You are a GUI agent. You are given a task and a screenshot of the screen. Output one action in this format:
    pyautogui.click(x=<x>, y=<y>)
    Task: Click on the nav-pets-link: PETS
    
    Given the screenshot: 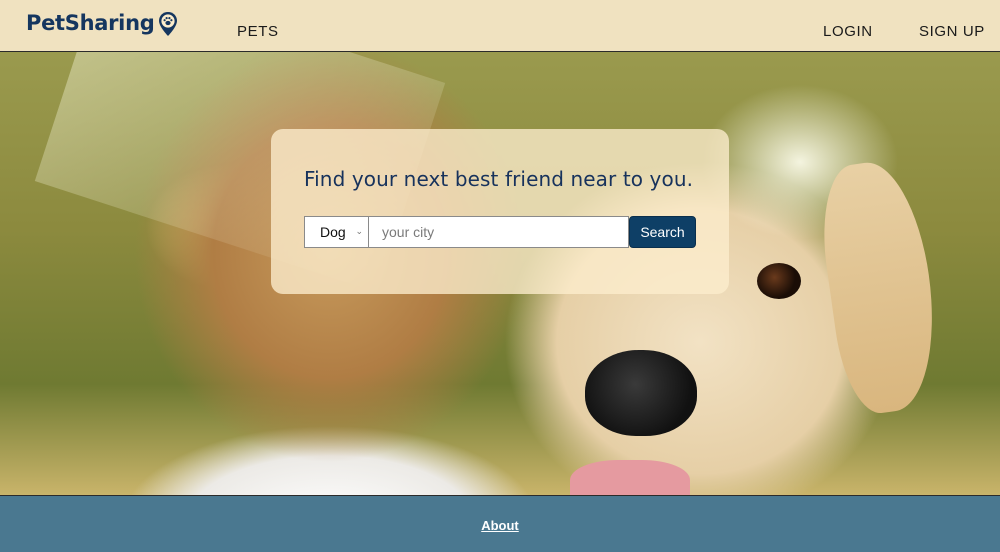 What is the action you would take?
    pyautogui.click(x=258, y=31)
    